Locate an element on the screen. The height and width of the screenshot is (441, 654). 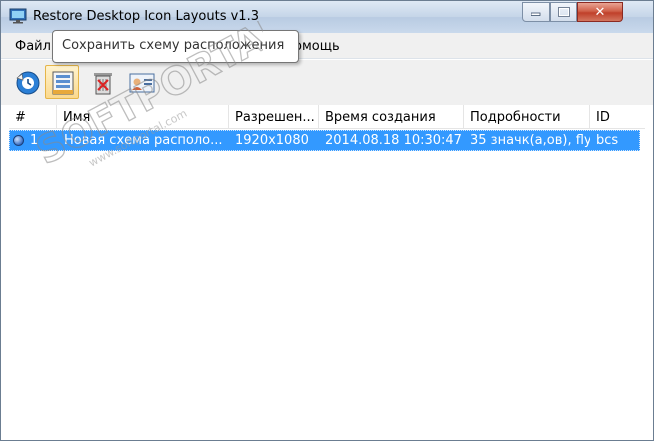
properties-icon is located at coordinates (142, 83).